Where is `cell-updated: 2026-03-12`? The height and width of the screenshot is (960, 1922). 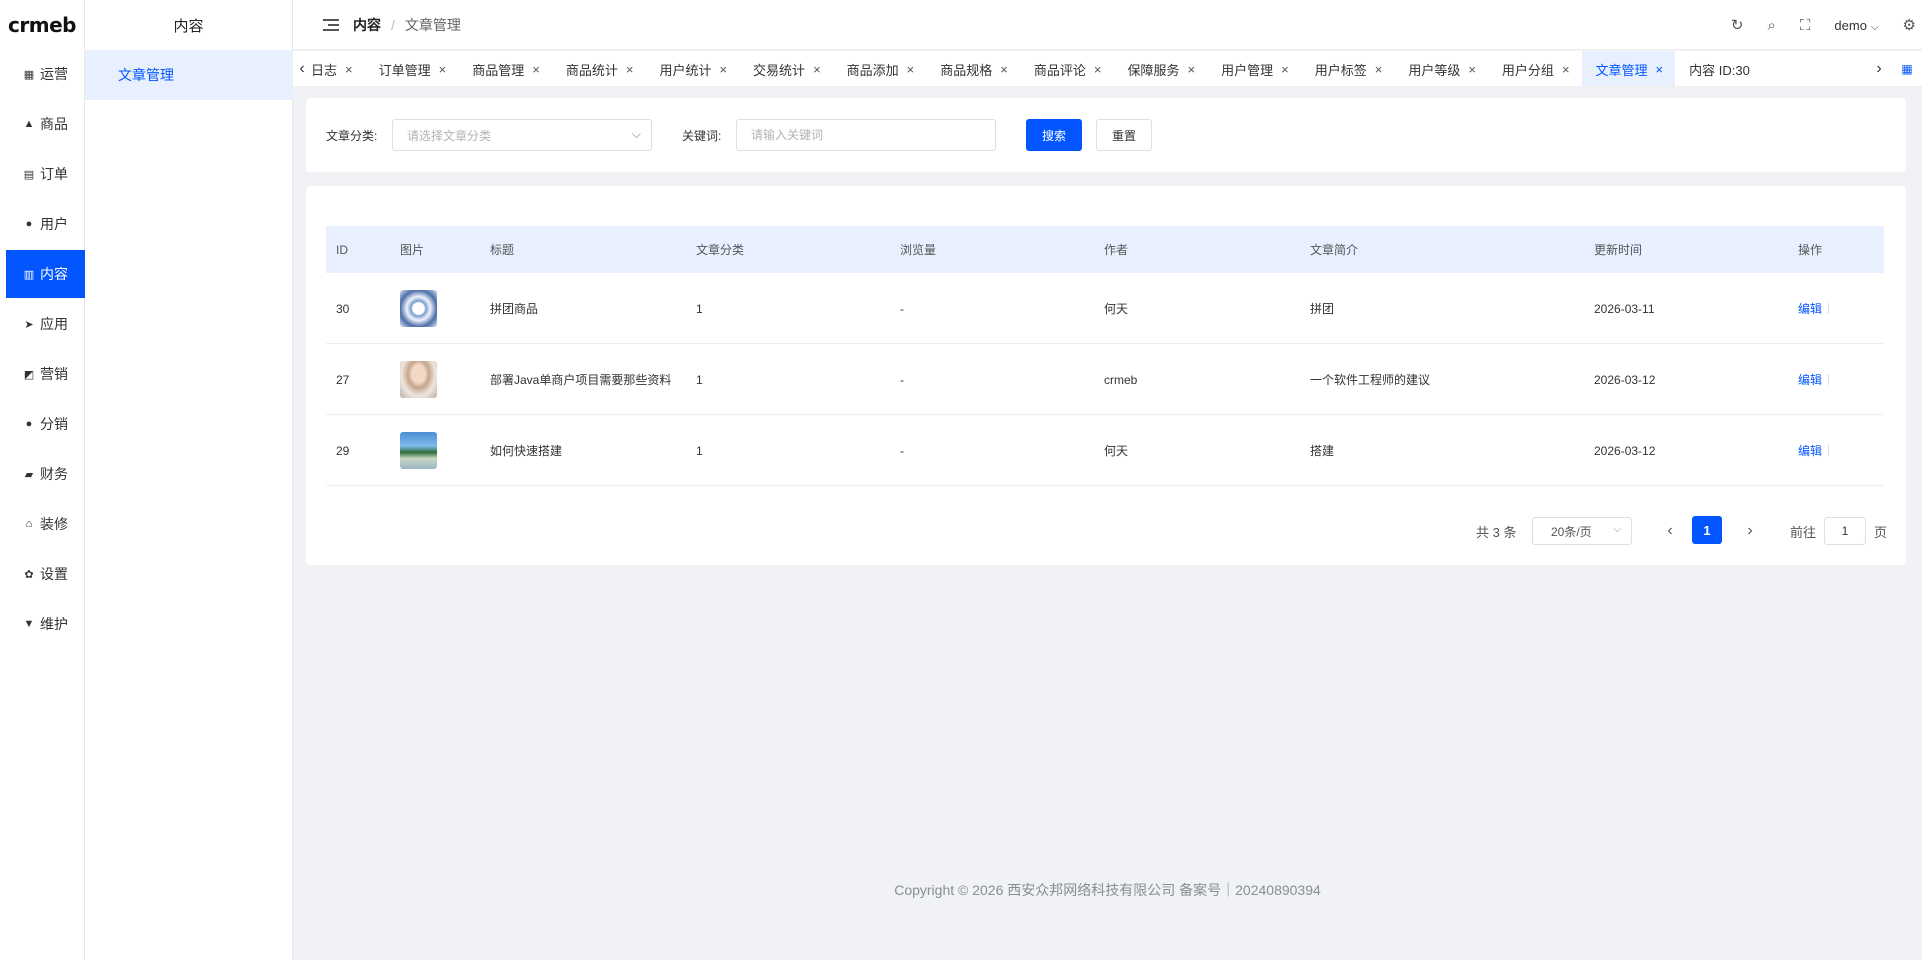
cell-updated: 2026-03-12 is located at coordinates (1625, 379).